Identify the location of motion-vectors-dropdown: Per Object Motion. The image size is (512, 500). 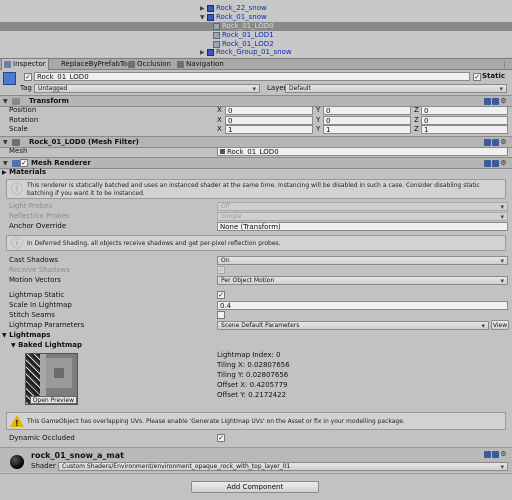
(362, 280).